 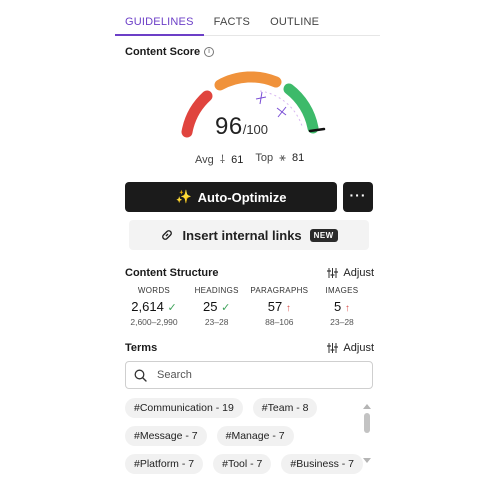 I want to click on metric-value: 5 ↑, so click(x=342, y=306).